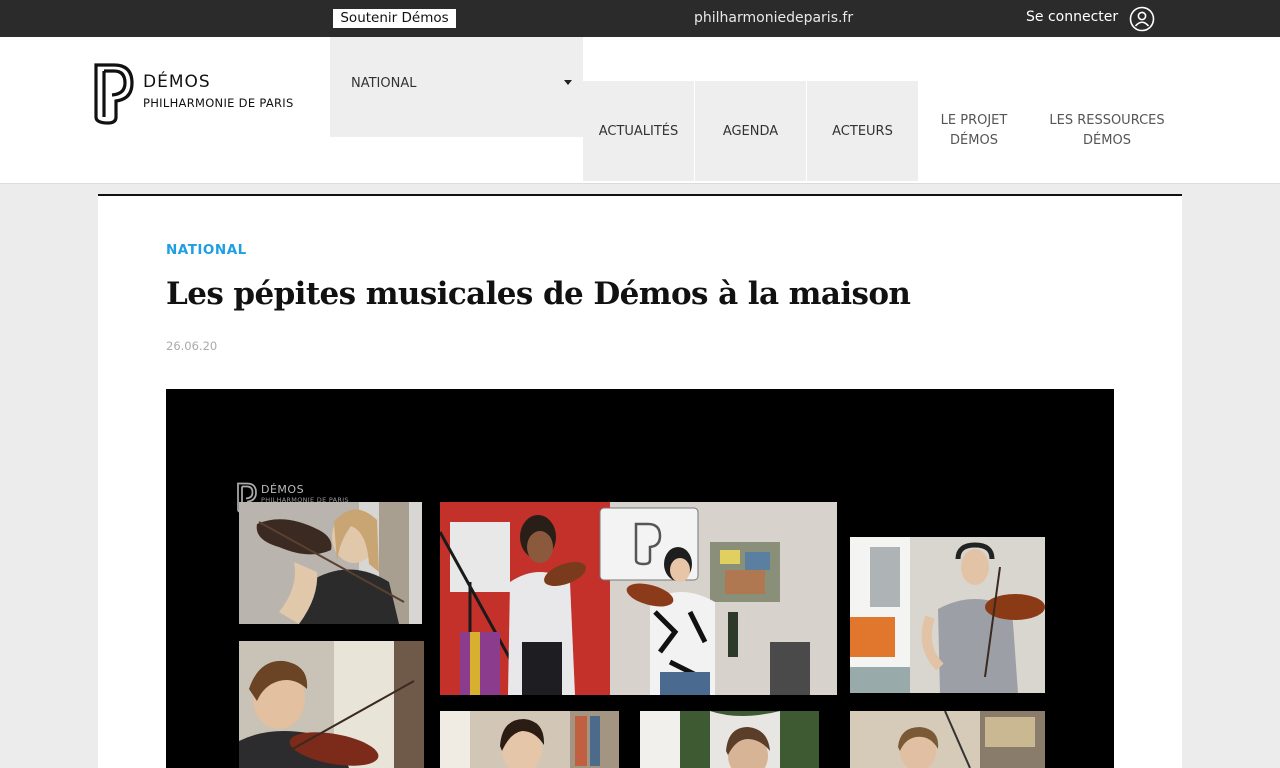 This screenshot has width=1280, height=768. What do you see at coordinates (114, 94) in the screenshot?
I see `demos-logo` at bounding box center [114, 94].